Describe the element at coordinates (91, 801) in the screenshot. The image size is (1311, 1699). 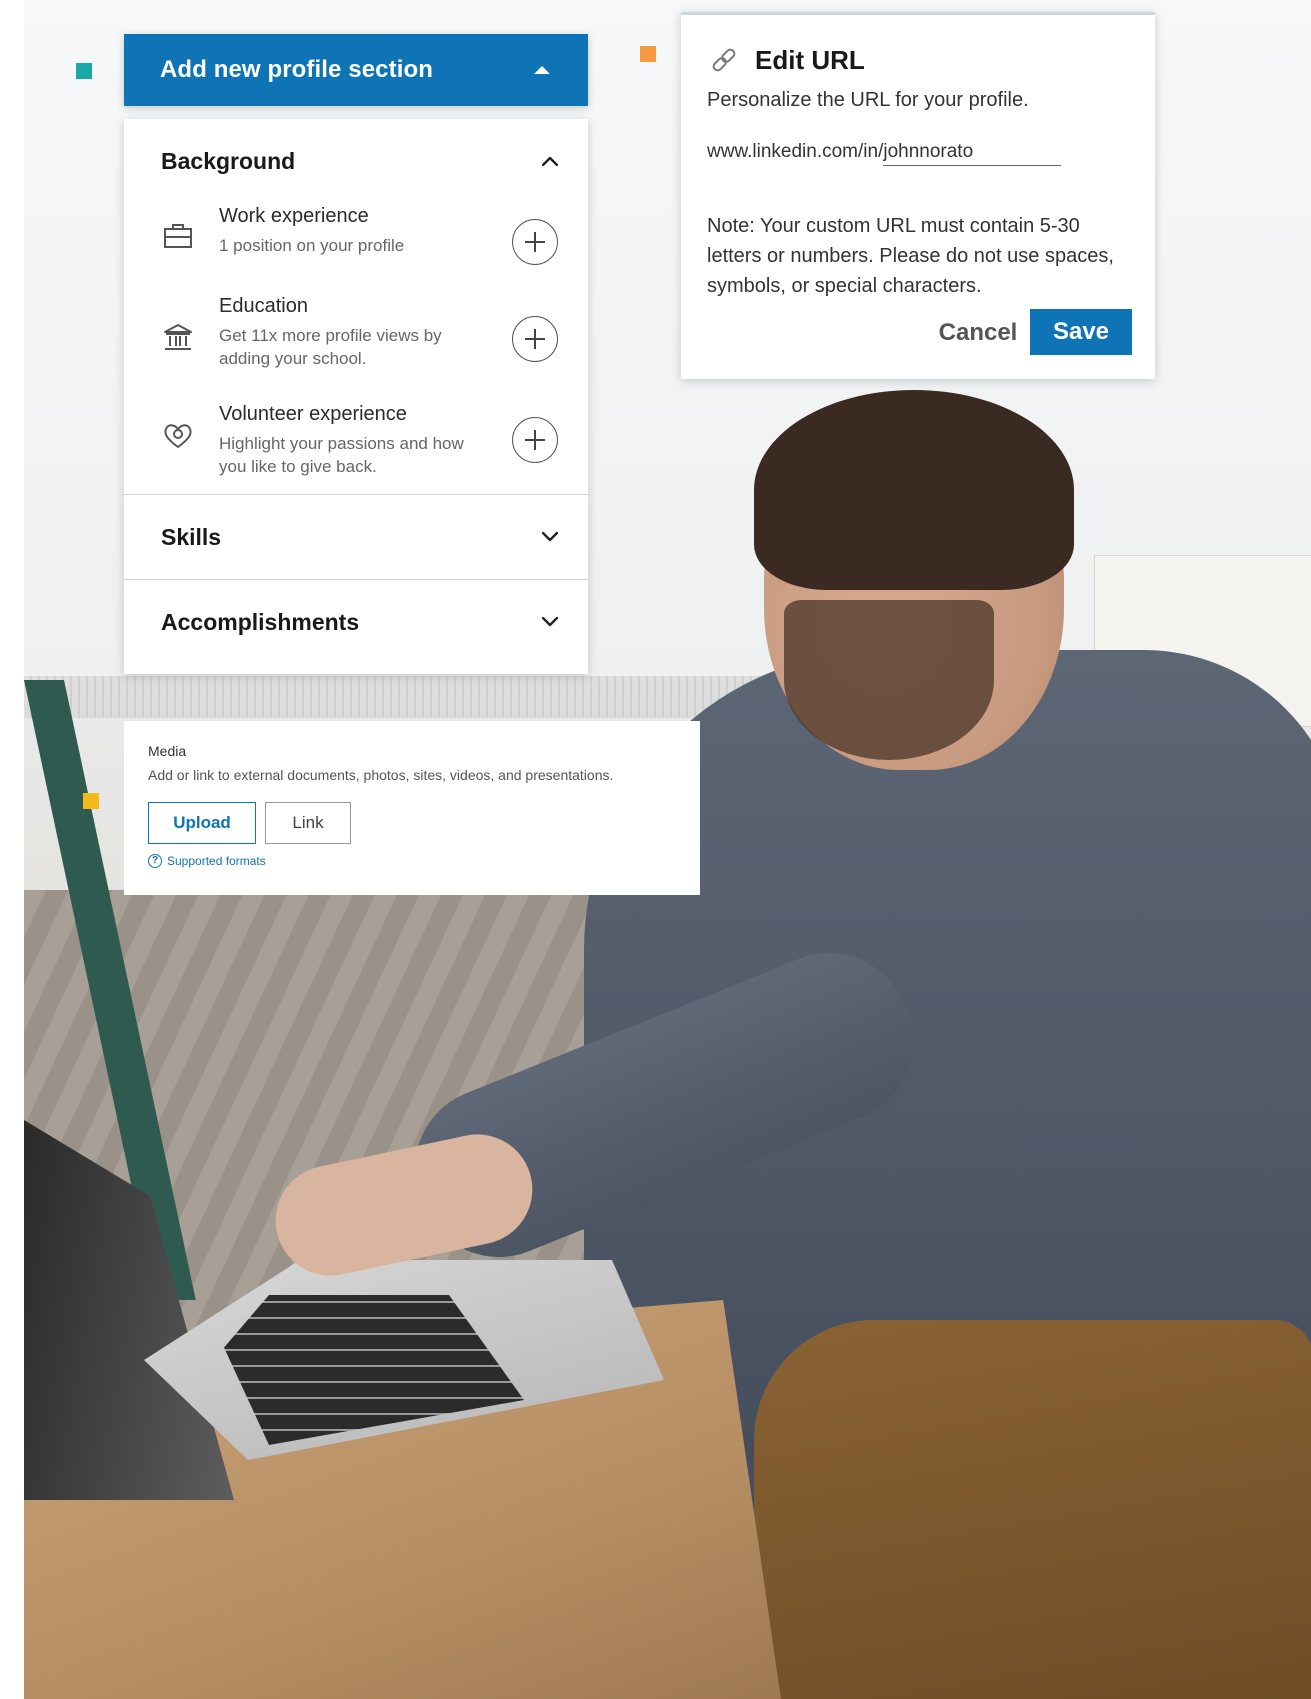
I see `yellow-bullet-marker` at that location.